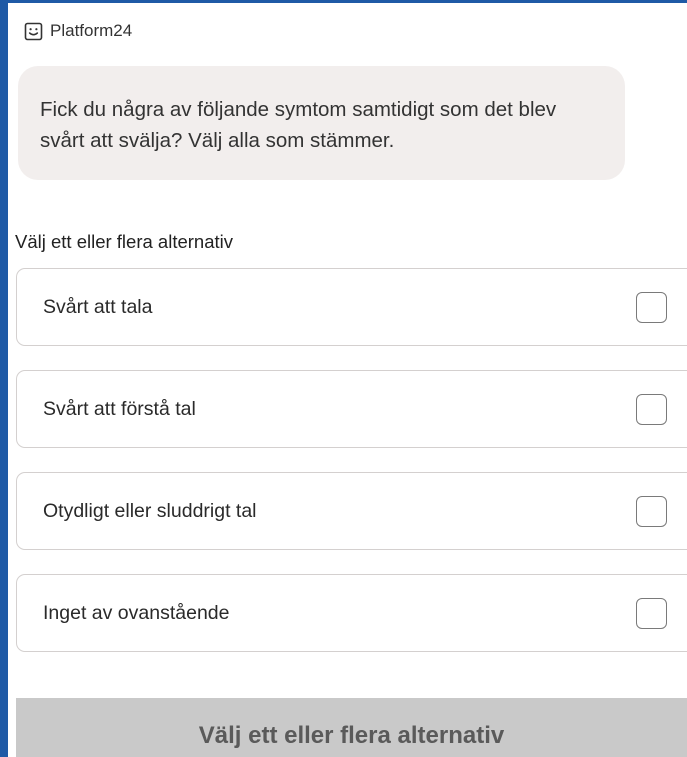  What do you see at coordinates (351, 613) in the screenshot?
I see `option-inget-av-ovanstaende: Inget av ovanstående` at bounding box center [351, 613].